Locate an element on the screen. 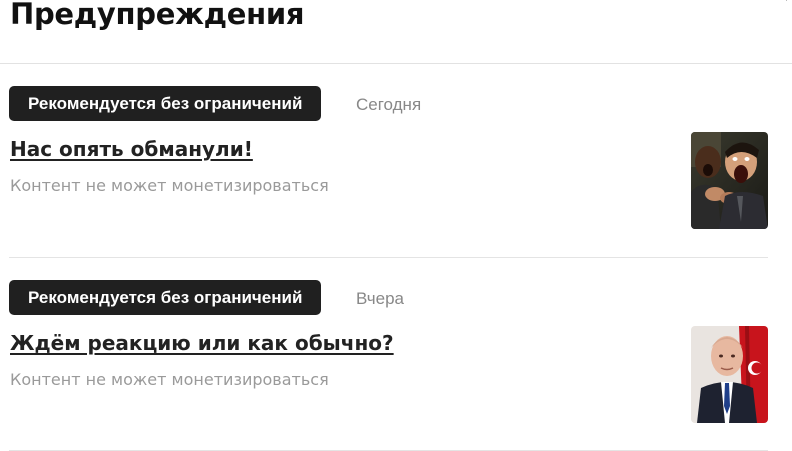 The height and width of the screenshot is (451, 792). alert-date: Сегодня is located at coordinates (389, 104).